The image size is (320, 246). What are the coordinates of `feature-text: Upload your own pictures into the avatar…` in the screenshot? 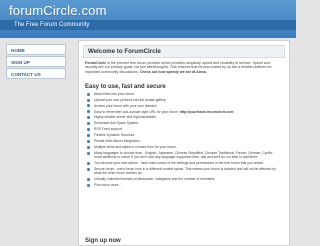 It's located at (130, 99).